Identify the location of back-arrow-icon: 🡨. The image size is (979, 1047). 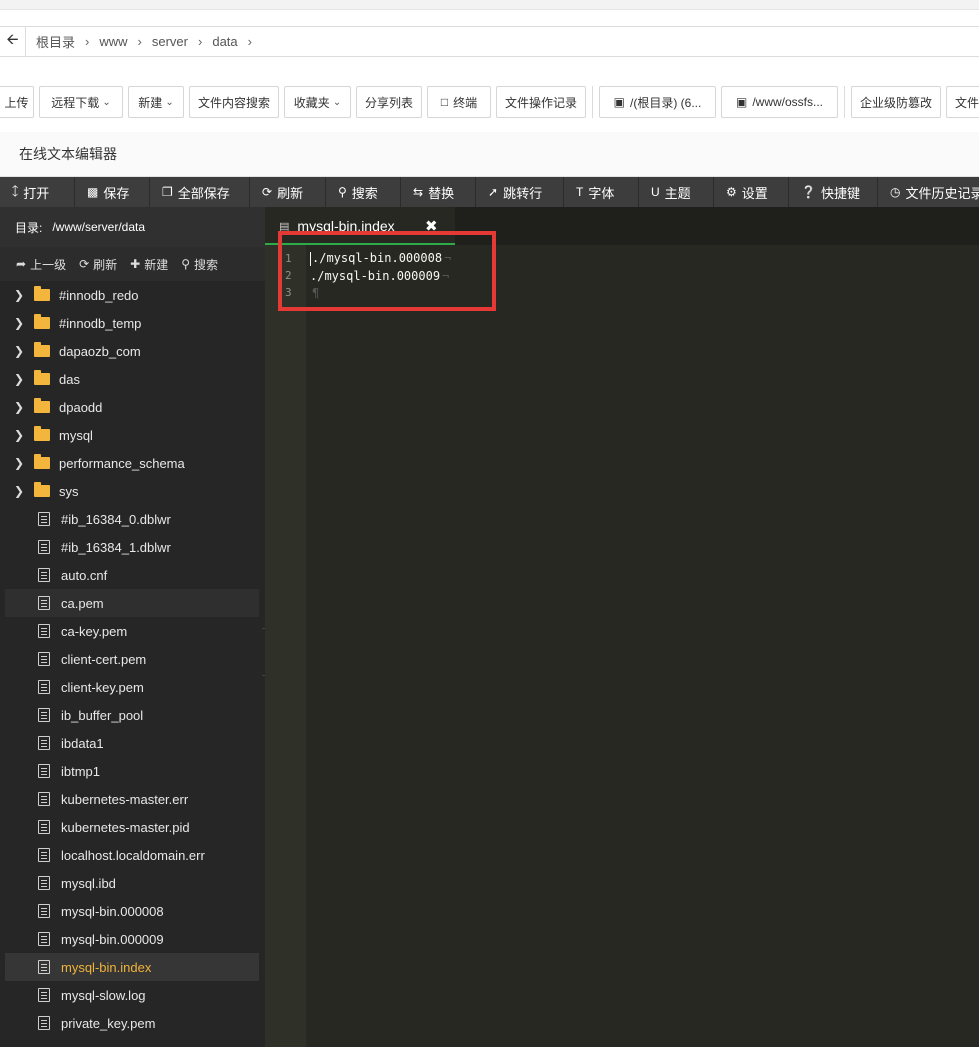
(13, 41).